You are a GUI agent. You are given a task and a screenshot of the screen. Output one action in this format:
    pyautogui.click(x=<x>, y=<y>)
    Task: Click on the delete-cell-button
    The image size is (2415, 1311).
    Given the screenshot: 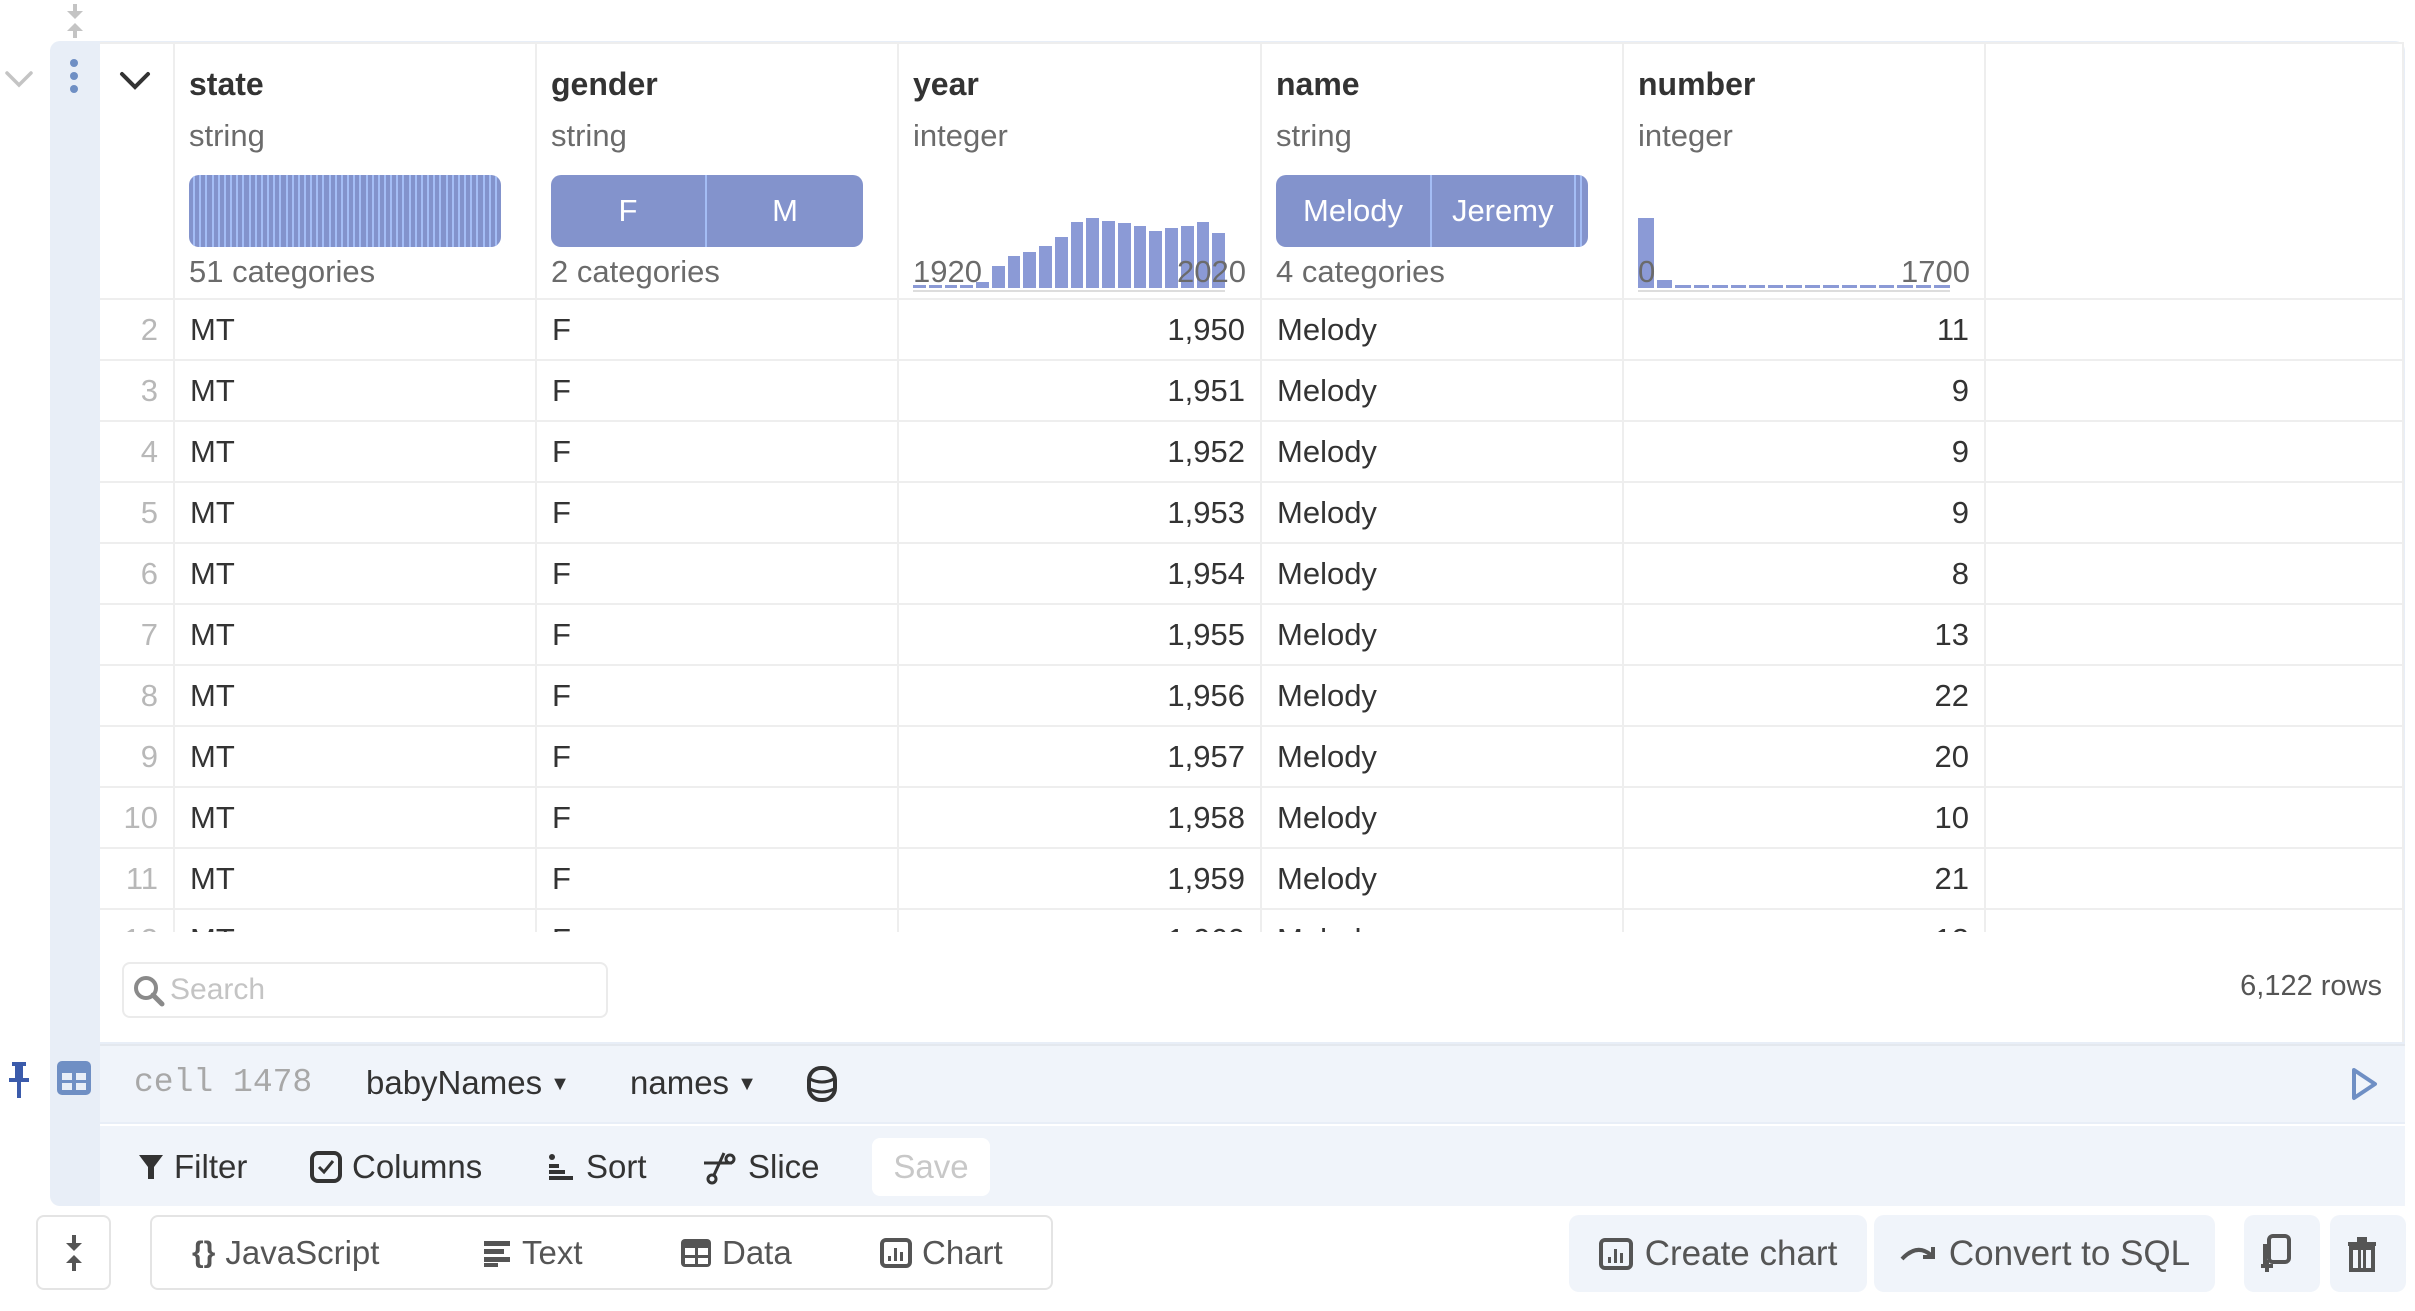 What is the action you would take?
    pyautogui.click(x=2368, y=1253)
    